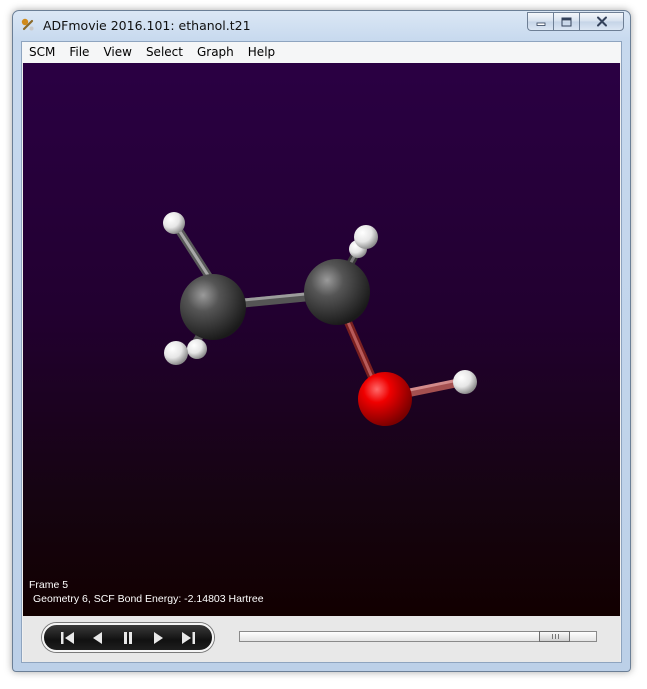  What do you see at coordinates (366, 237) in the screenshot?
I see `atom-hydrogen-c2` at bounding box center [366, 237].